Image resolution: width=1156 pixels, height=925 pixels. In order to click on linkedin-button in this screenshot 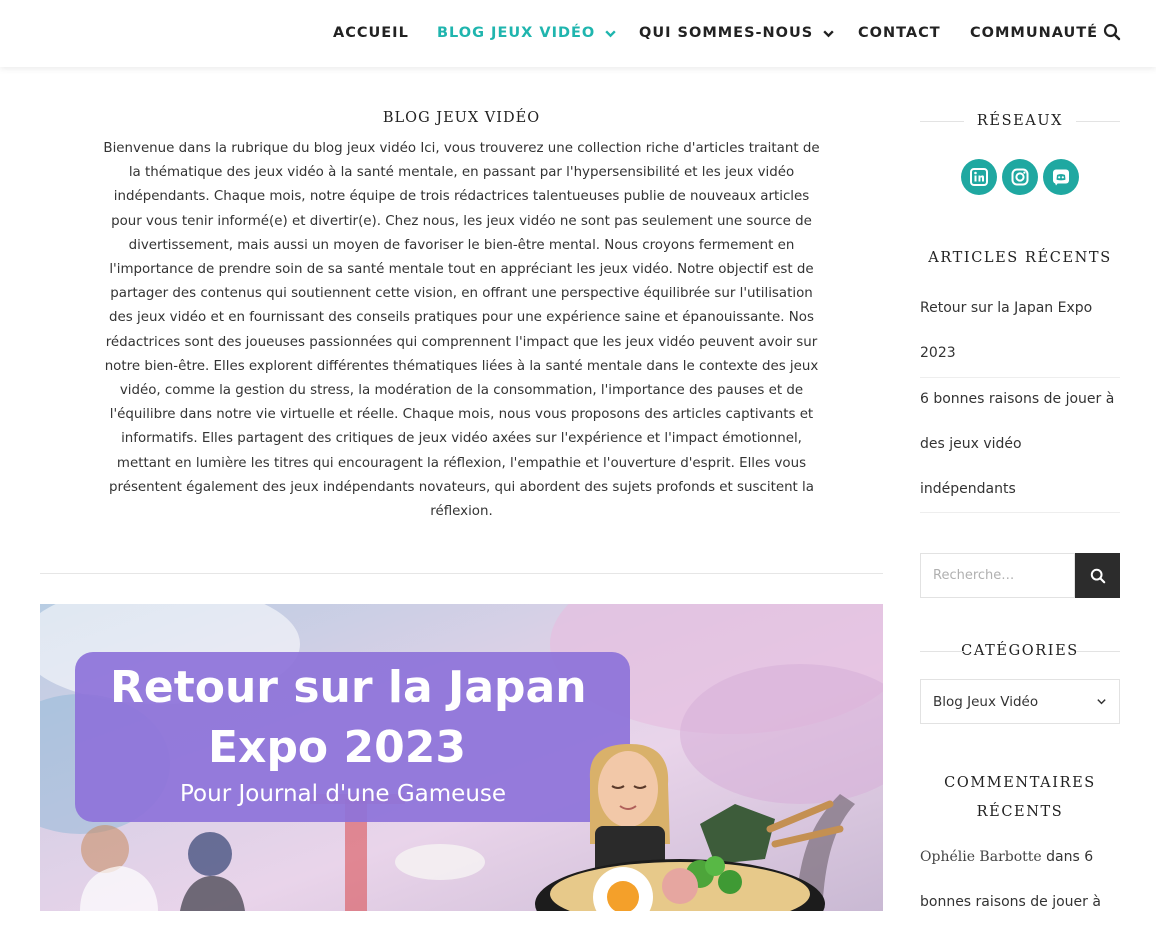, I will do `click(979, 177)`.